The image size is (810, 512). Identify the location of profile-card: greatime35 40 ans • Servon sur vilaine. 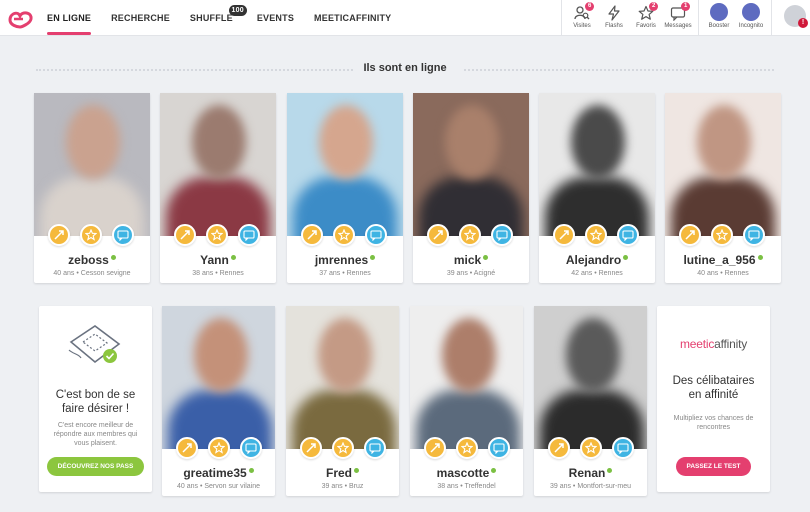
(218, 401).